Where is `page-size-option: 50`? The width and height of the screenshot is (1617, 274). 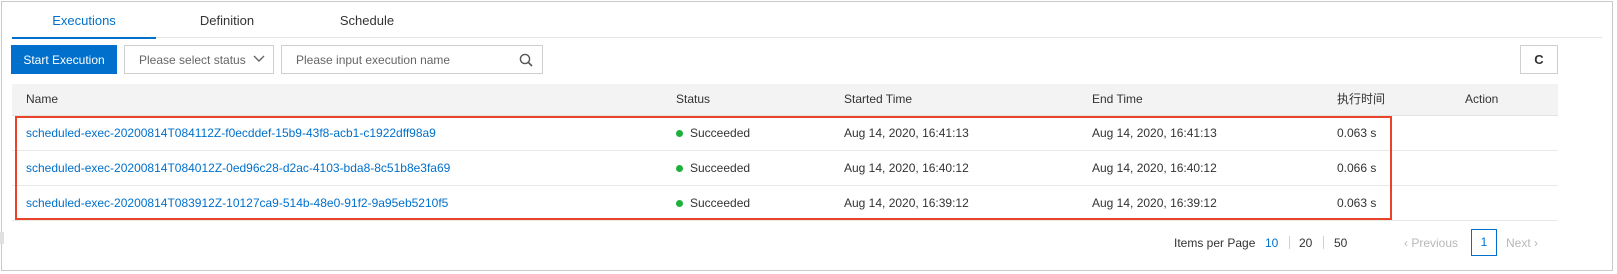 page-size-option: 50 is located at coordinates (1340, 243).